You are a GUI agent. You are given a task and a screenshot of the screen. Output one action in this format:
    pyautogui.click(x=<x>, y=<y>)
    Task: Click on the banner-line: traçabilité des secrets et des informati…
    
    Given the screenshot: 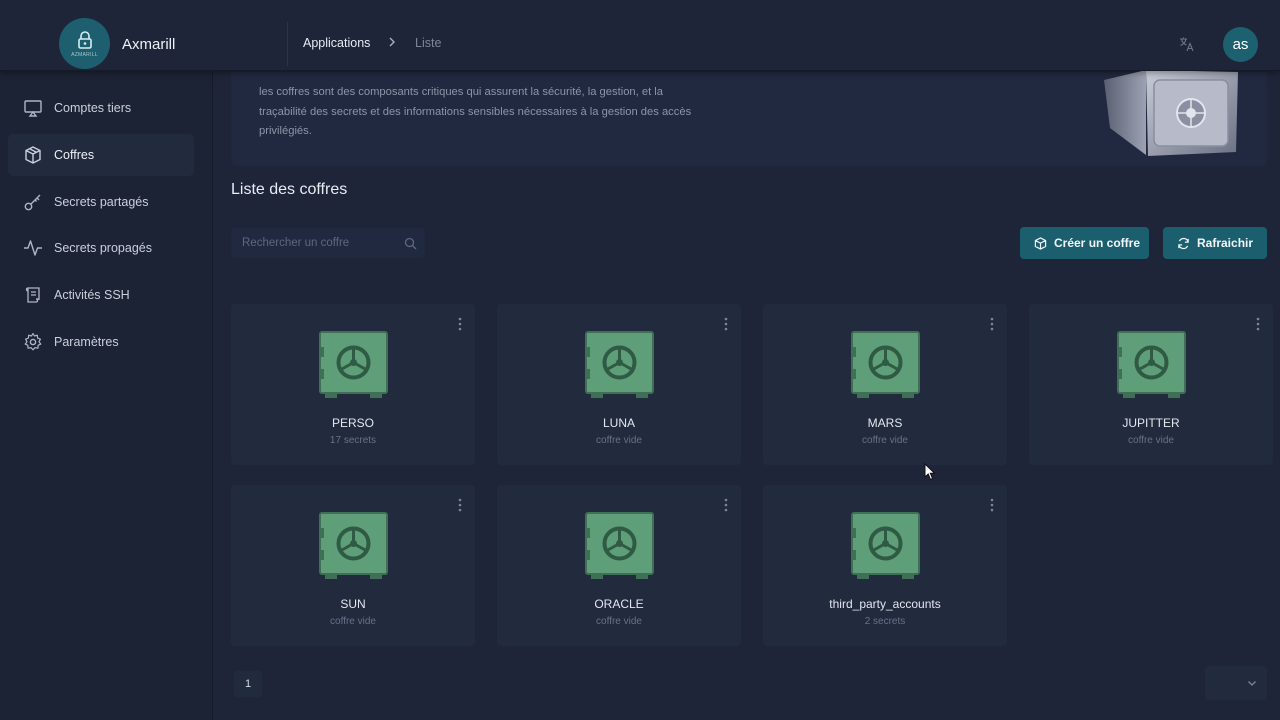 What is the action you would take?
    pyautogui.click(x=475, y=111)
    